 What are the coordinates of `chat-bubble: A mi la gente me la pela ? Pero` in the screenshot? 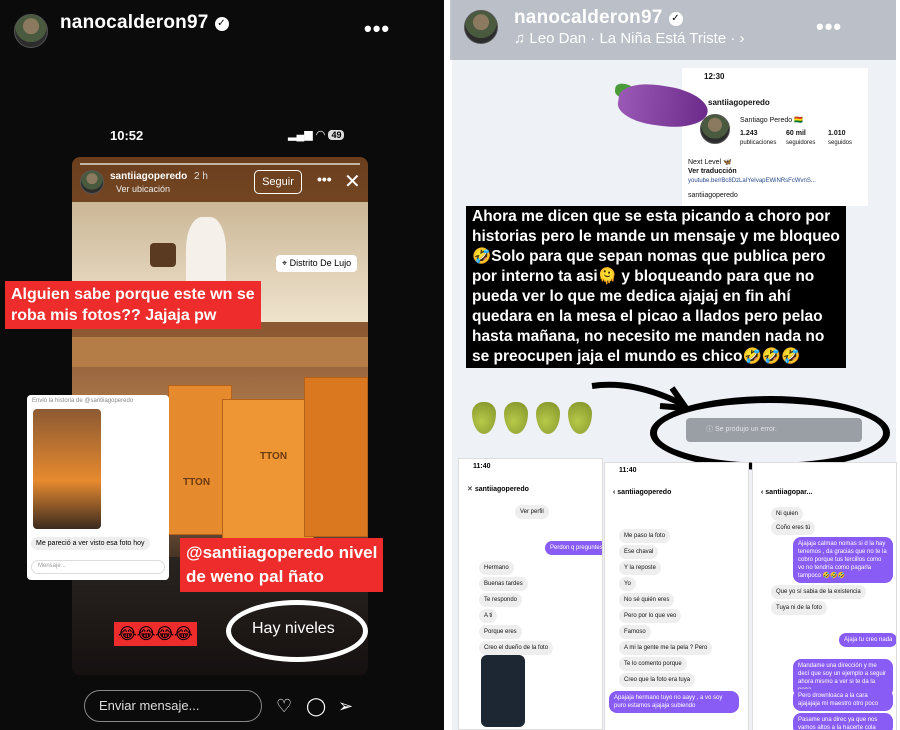 It's located at (666, 648).